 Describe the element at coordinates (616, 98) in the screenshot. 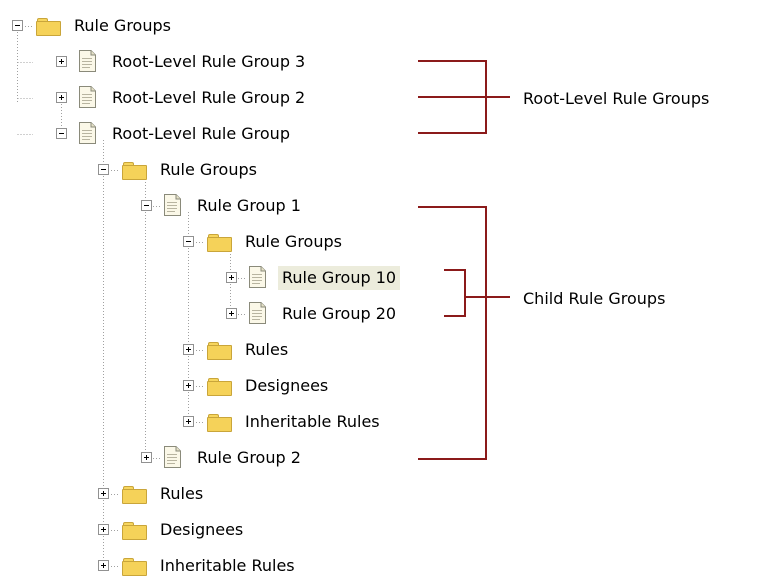

I see `annotation-root-level-rule-groups: Root-Level Rule Groups` at that location.